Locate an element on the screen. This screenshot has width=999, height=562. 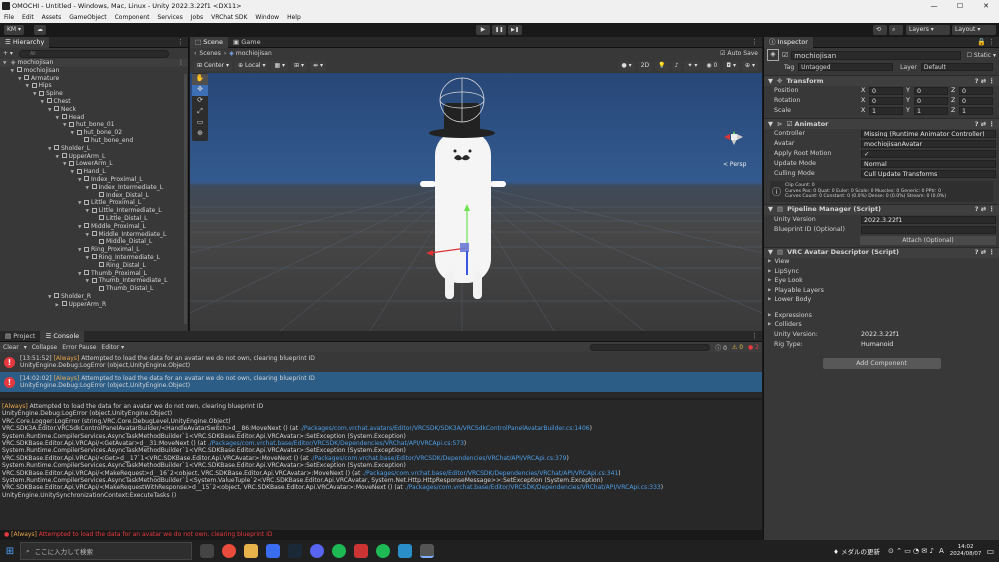
menu-services: Services is located at coordinates (169, 17).